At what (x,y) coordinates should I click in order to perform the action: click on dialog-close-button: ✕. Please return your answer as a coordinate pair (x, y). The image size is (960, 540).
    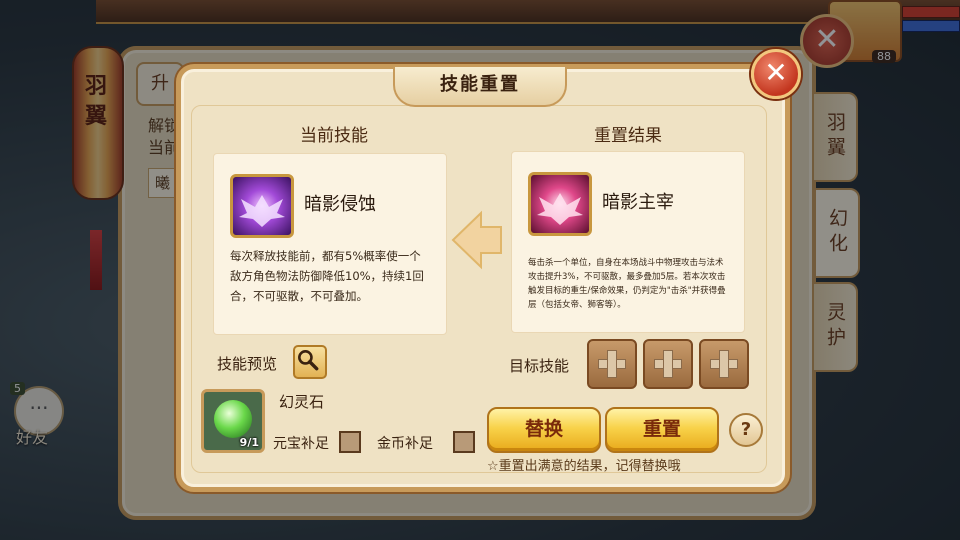
    Looking at the image, I should click on (776, 74).